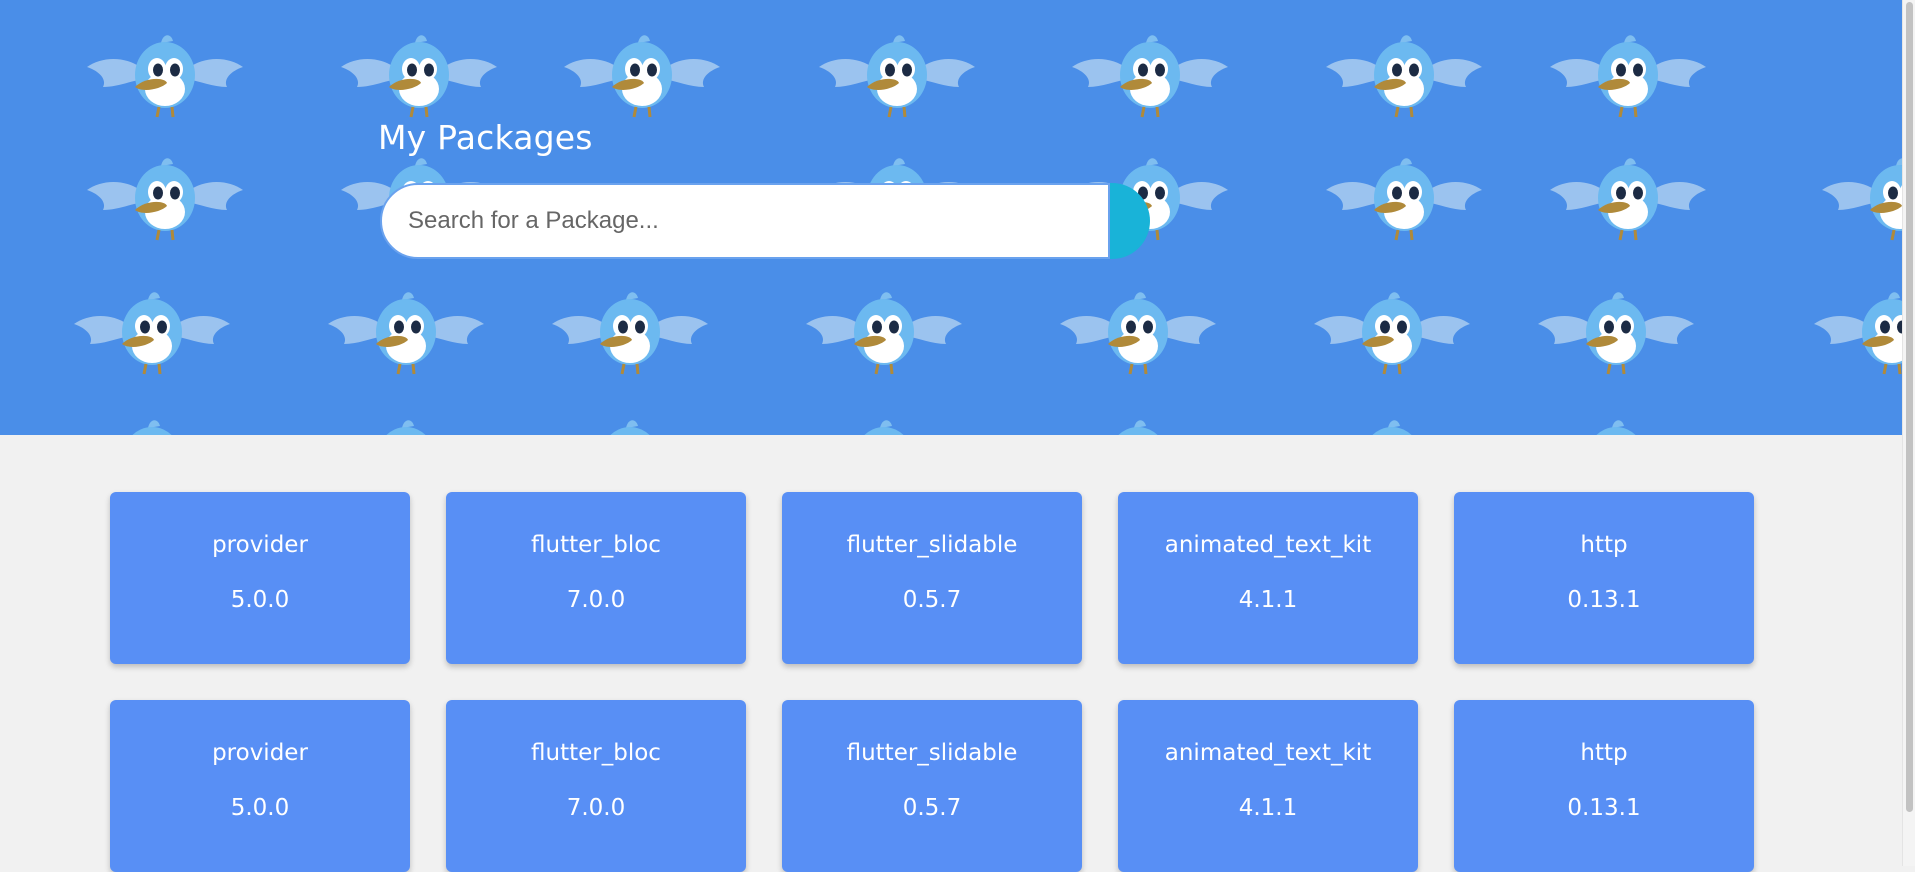 Image resolution: width=1915 pixels, height=872 pixels. Describe the element at coordinates (745, 221) in the screenshot. I see `search-input` at that location.